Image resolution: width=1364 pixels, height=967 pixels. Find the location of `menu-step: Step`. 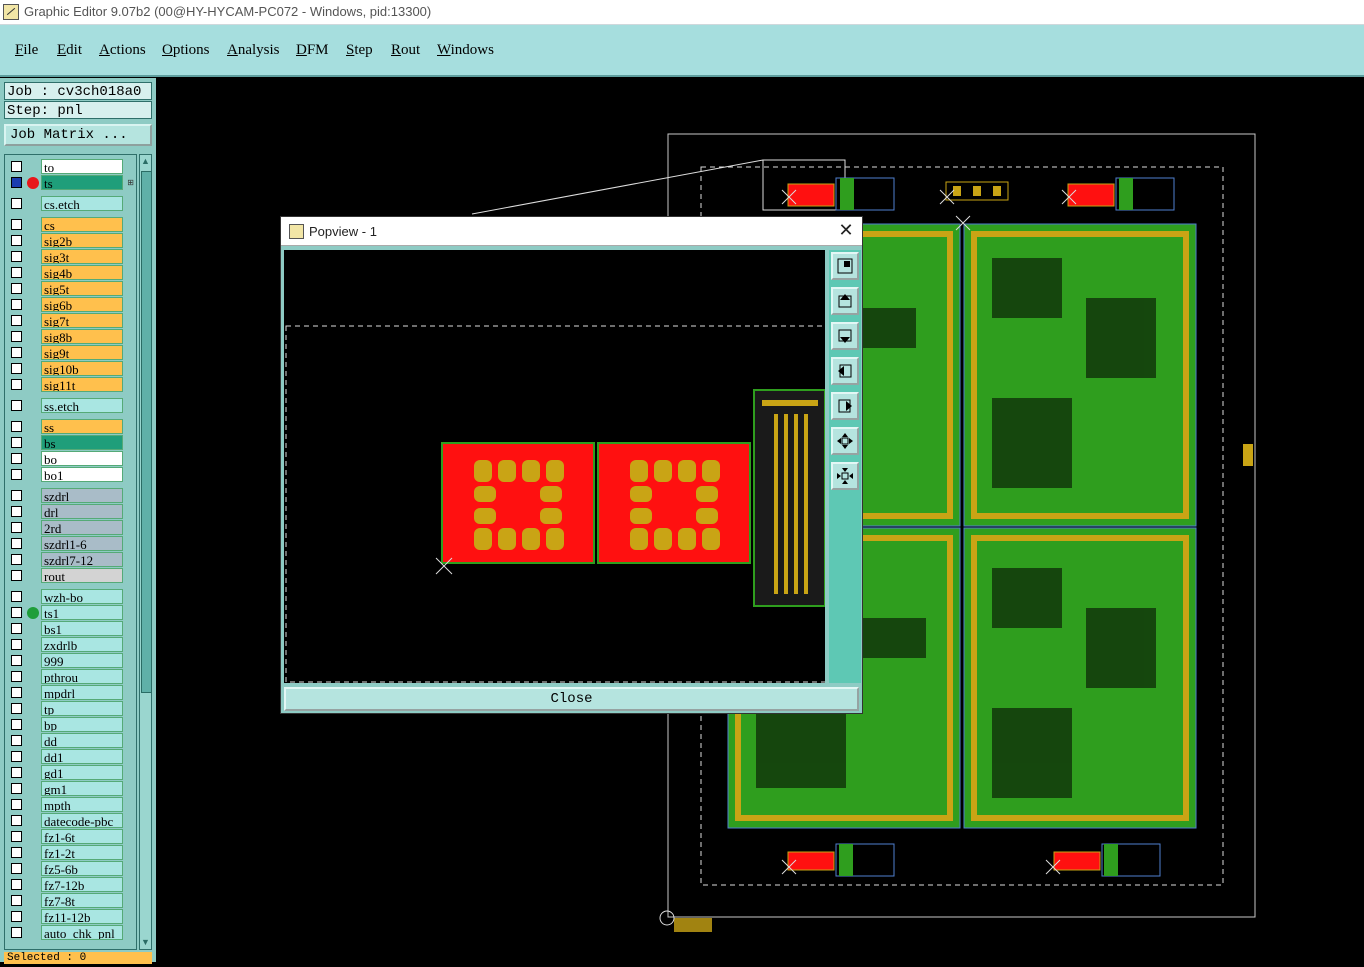

menu-step: Step is located at coordinates (359, 50).